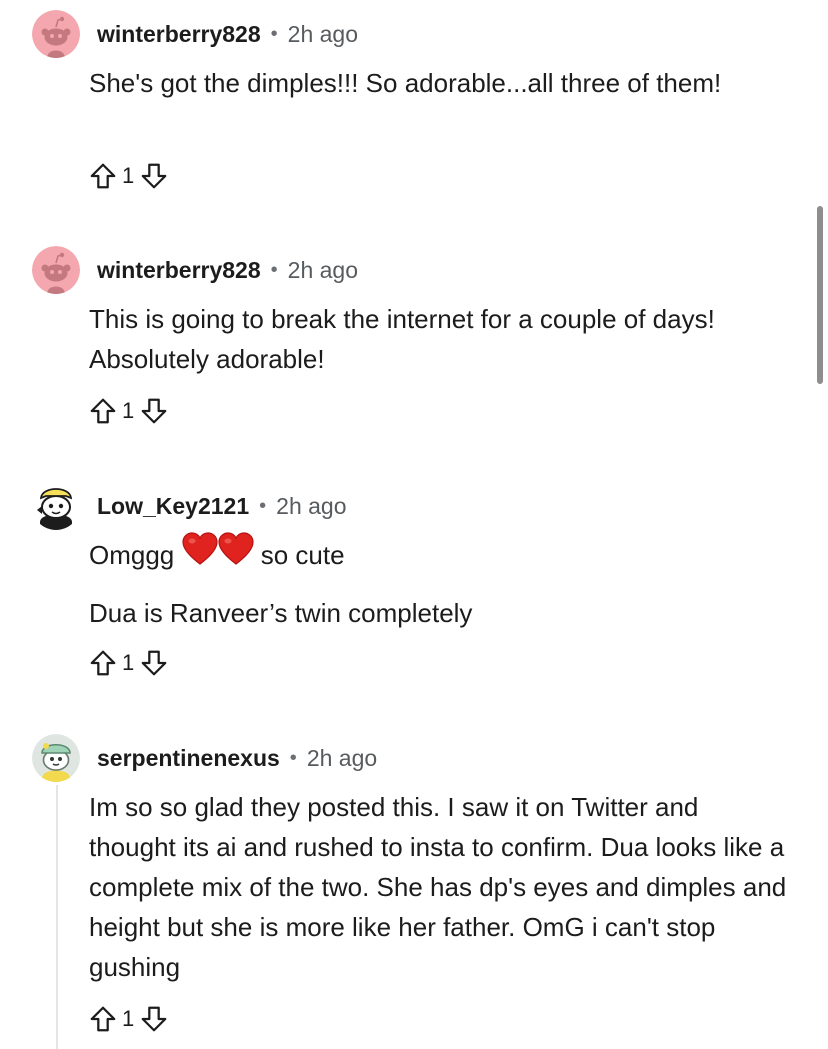  Describe the element at coordinates (173, 506) in the screenshot. I see `username: Low_Key2121` at that location.